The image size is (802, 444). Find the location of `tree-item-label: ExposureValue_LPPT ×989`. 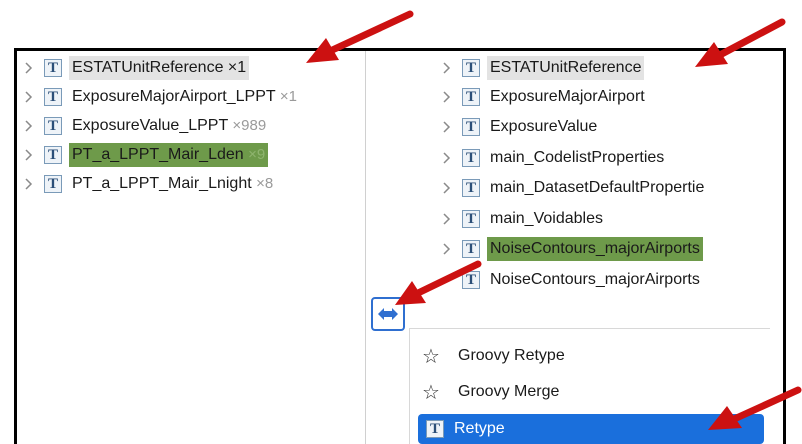

tree-item-label: ExposureValue_LPPT ×989 is located at coordinates (169, 125).